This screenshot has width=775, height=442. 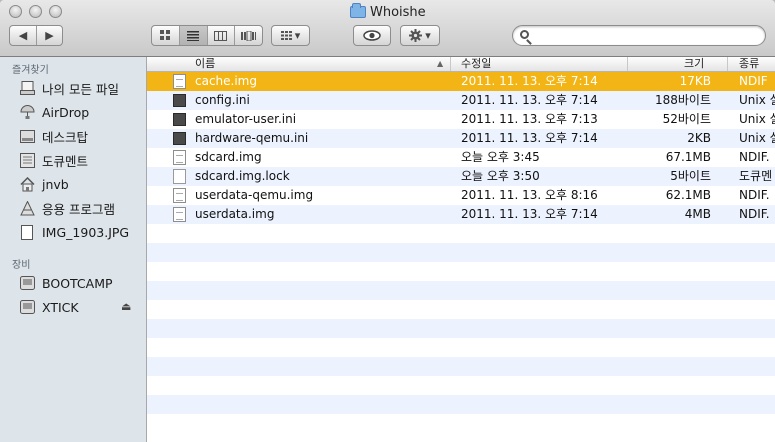 I want to click on chevron-left-icon: ◀, so click(x=23, y=35).